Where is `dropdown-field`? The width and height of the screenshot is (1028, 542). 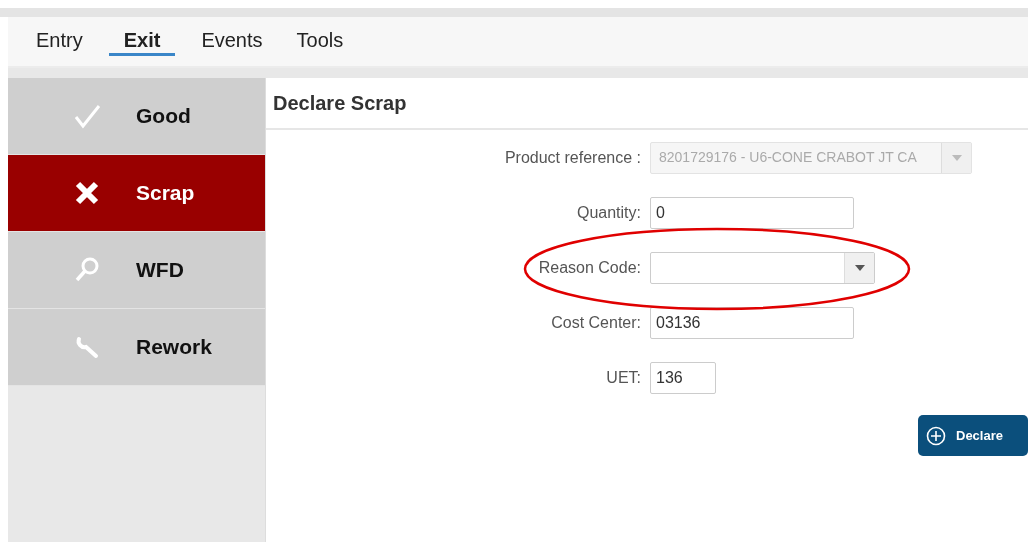 dropdown-field is located at coordinates (762, 267).